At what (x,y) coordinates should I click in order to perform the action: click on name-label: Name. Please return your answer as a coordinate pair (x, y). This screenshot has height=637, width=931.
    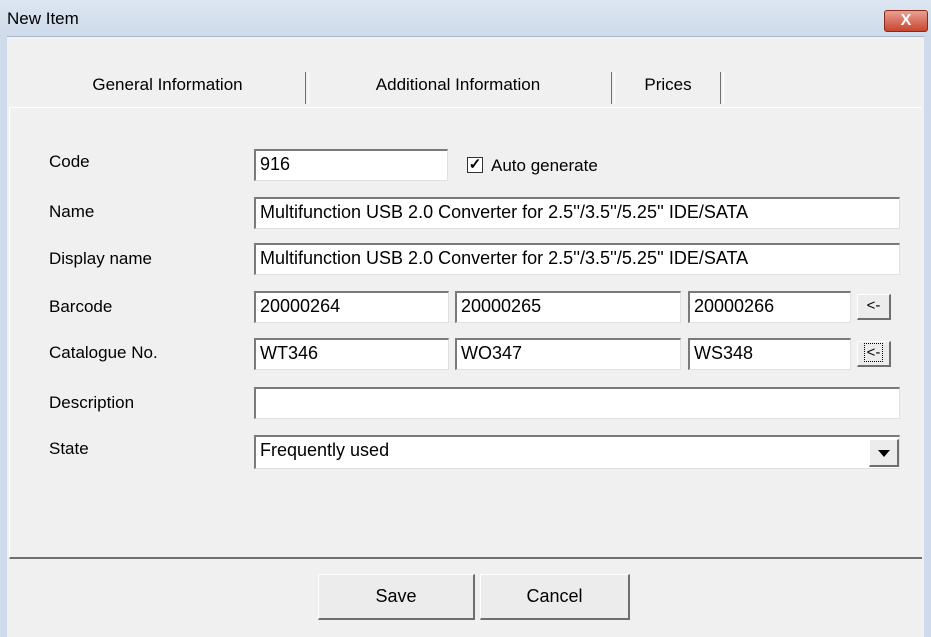
    Looking at the image, I should click on (72, 211).